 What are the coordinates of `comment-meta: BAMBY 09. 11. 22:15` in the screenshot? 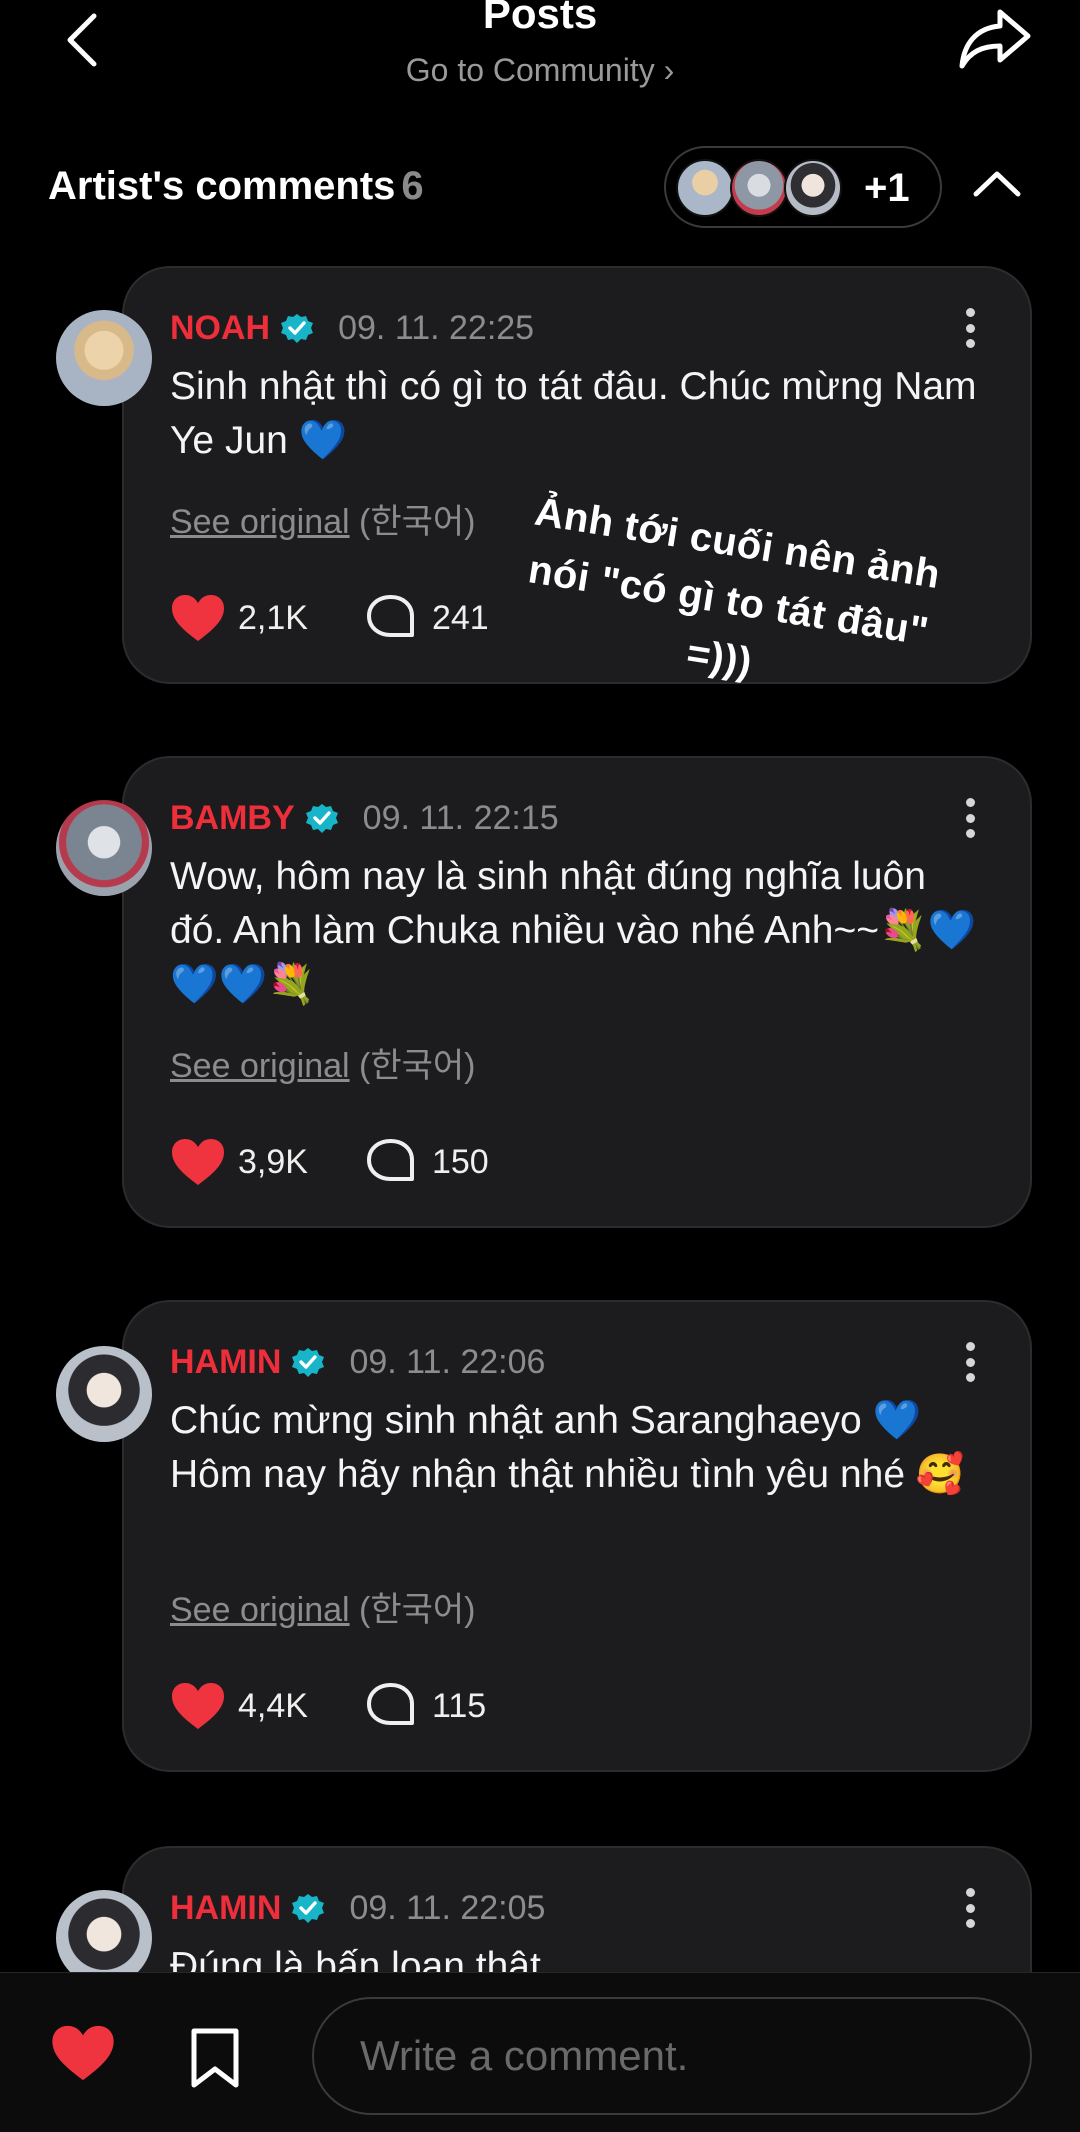 It's located at (364, 818).